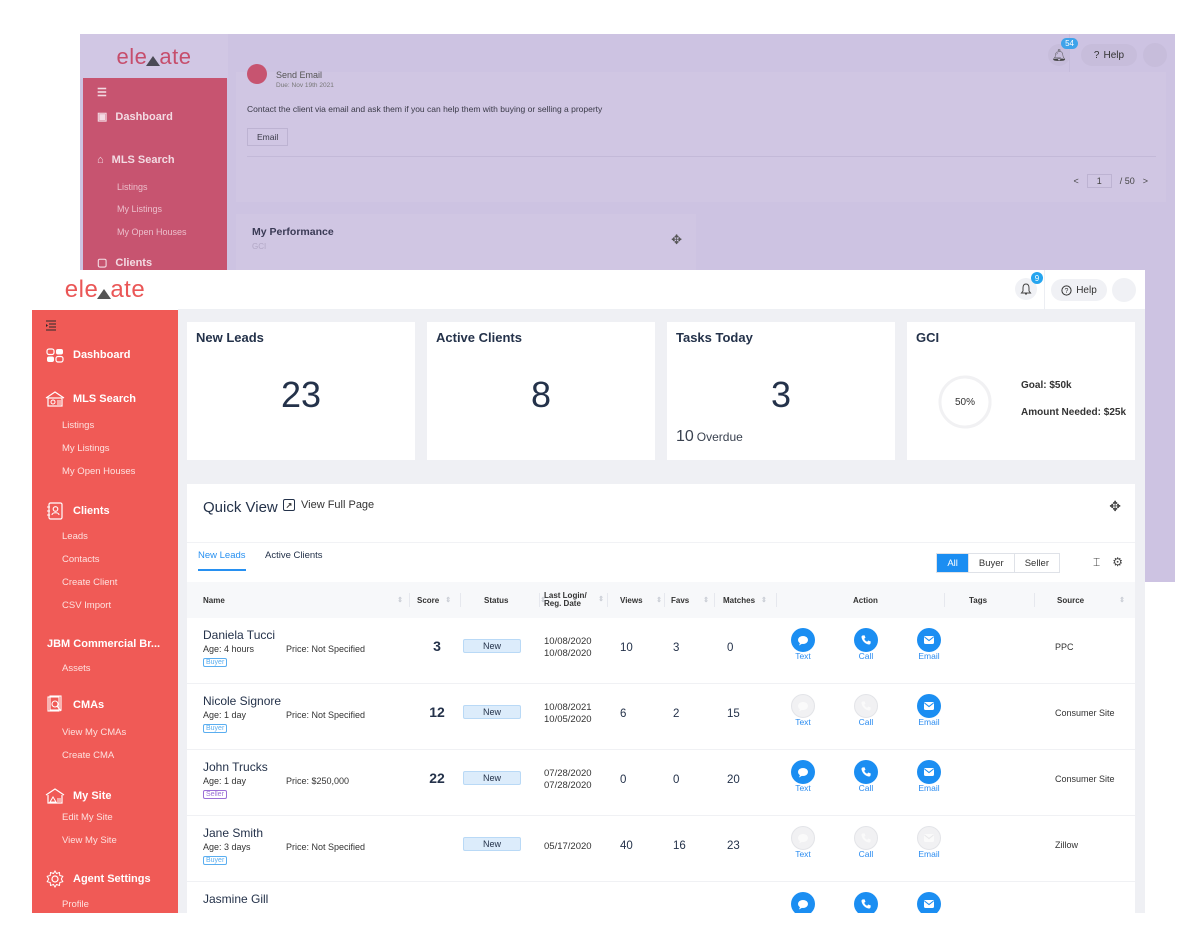 This screenshot has height=946, width=1200. Describe the element at coordinates (1155, 55) in the screenshot. I see `back-avatar` at that location.